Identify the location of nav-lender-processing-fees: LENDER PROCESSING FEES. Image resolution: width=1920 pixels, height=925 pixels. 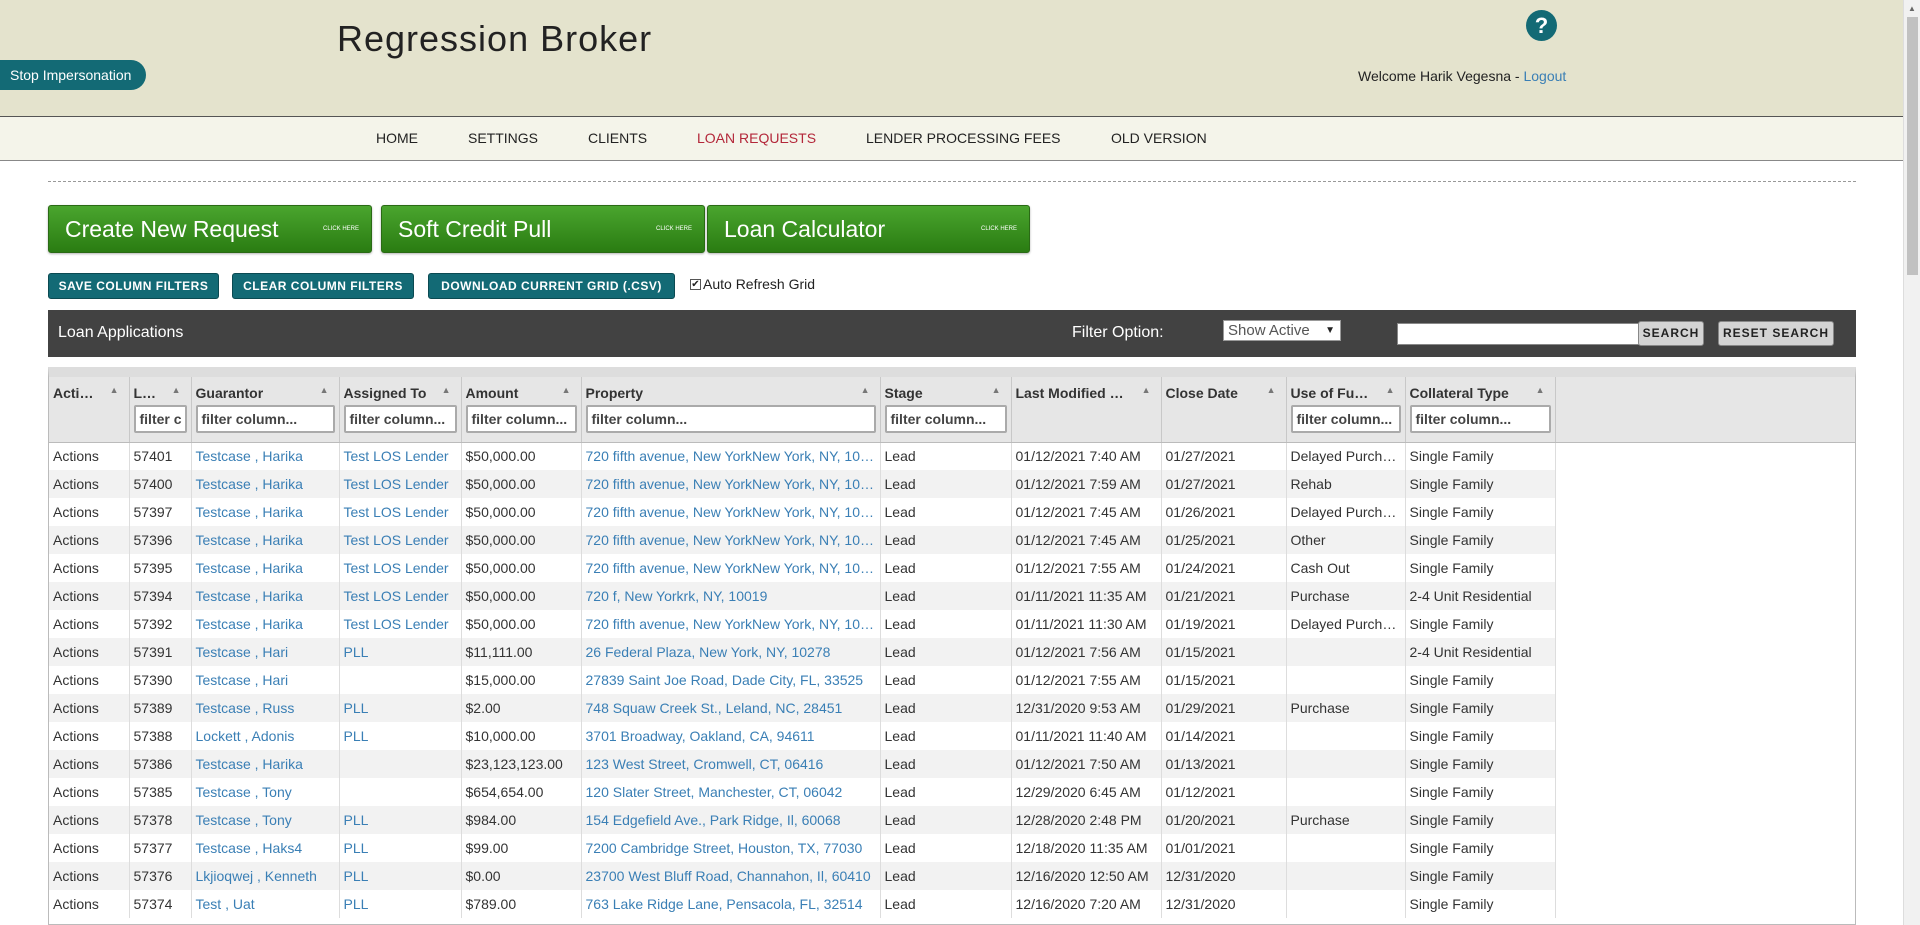
(963, 138).